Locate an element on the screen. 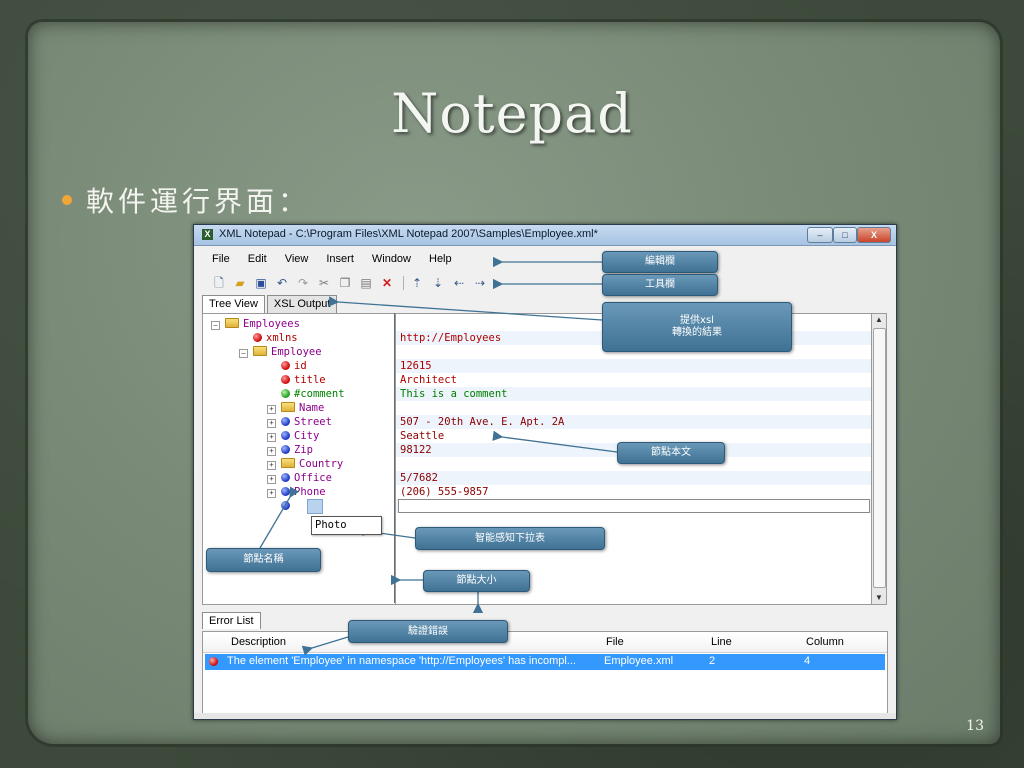 The width and height of the screenshot is (1024, 768). tree-node-label: City is located at coordinates (307, 436).